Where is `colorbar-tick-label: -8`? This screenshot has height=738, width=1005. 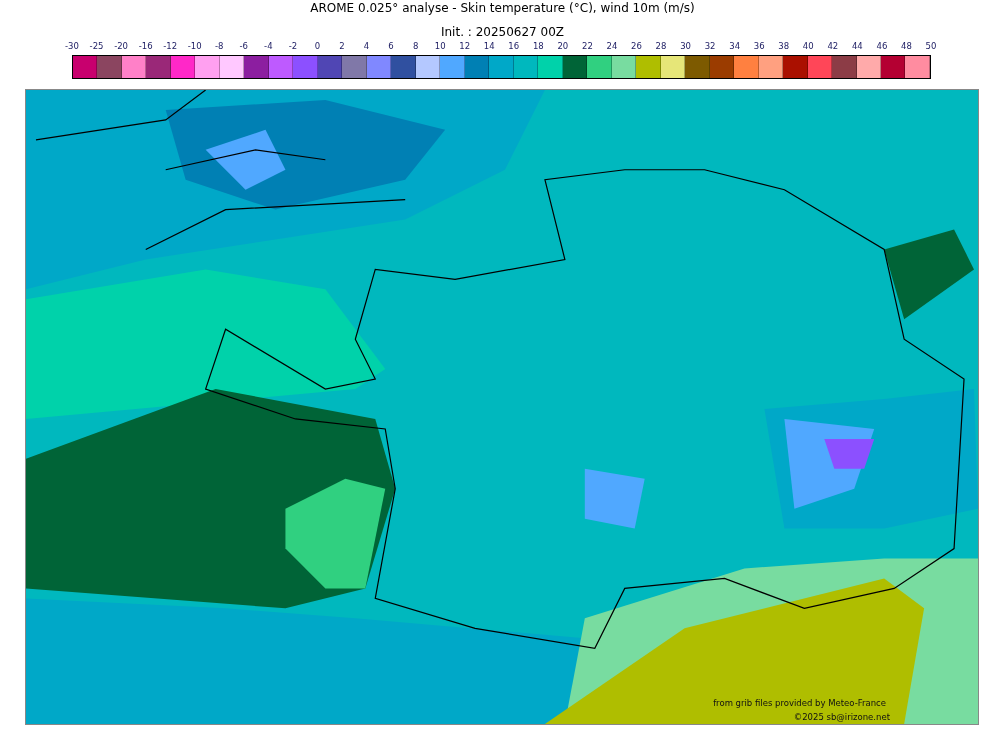 colorbar-tick-label: -8 is located at coordinates (219, 46).